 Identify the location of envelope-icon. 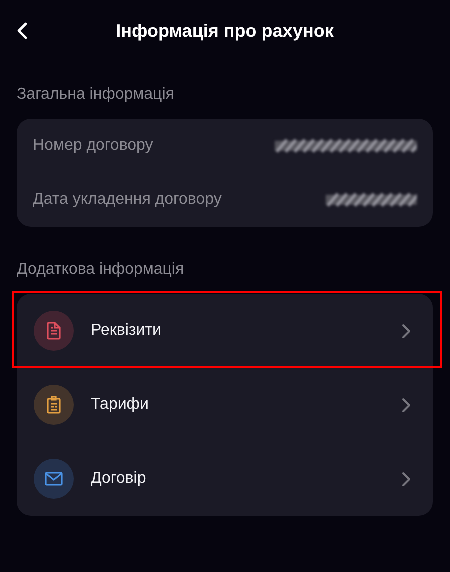
(54, 479).